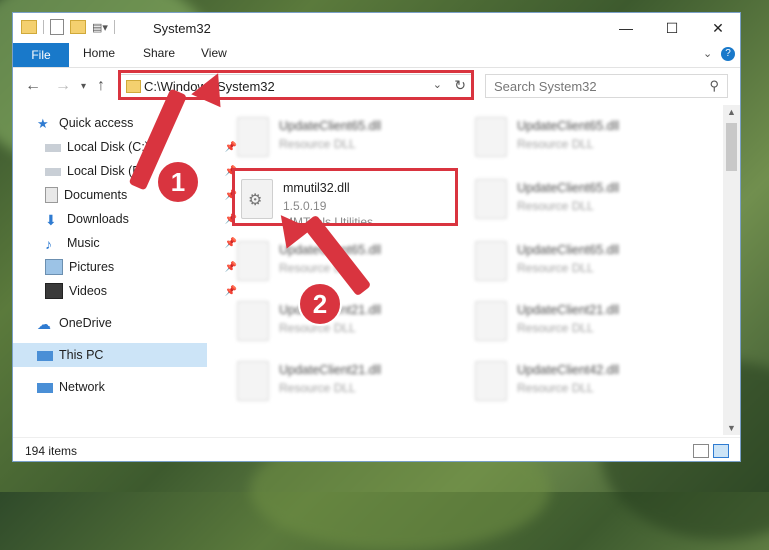 This screenshot has height=550, width=769. Describe the element at coordinates (545, 86) in the screenshot. I see `search-placeholder: Search System32` at that location.